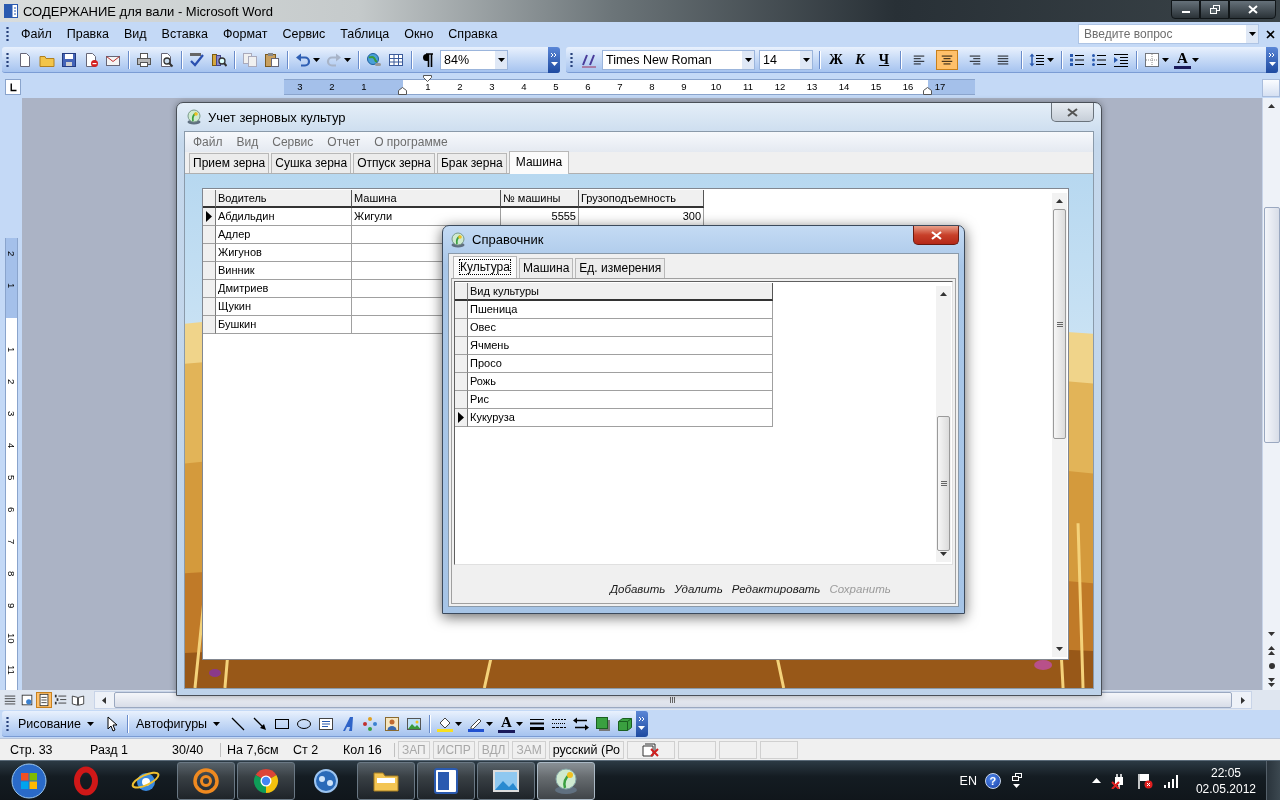 The height and width of the screenshot is (800, 1280). What do you see at coordinates (103, 700) in the screenshot?
I see `left-arrow-icon` at bounding box center [103, 700].